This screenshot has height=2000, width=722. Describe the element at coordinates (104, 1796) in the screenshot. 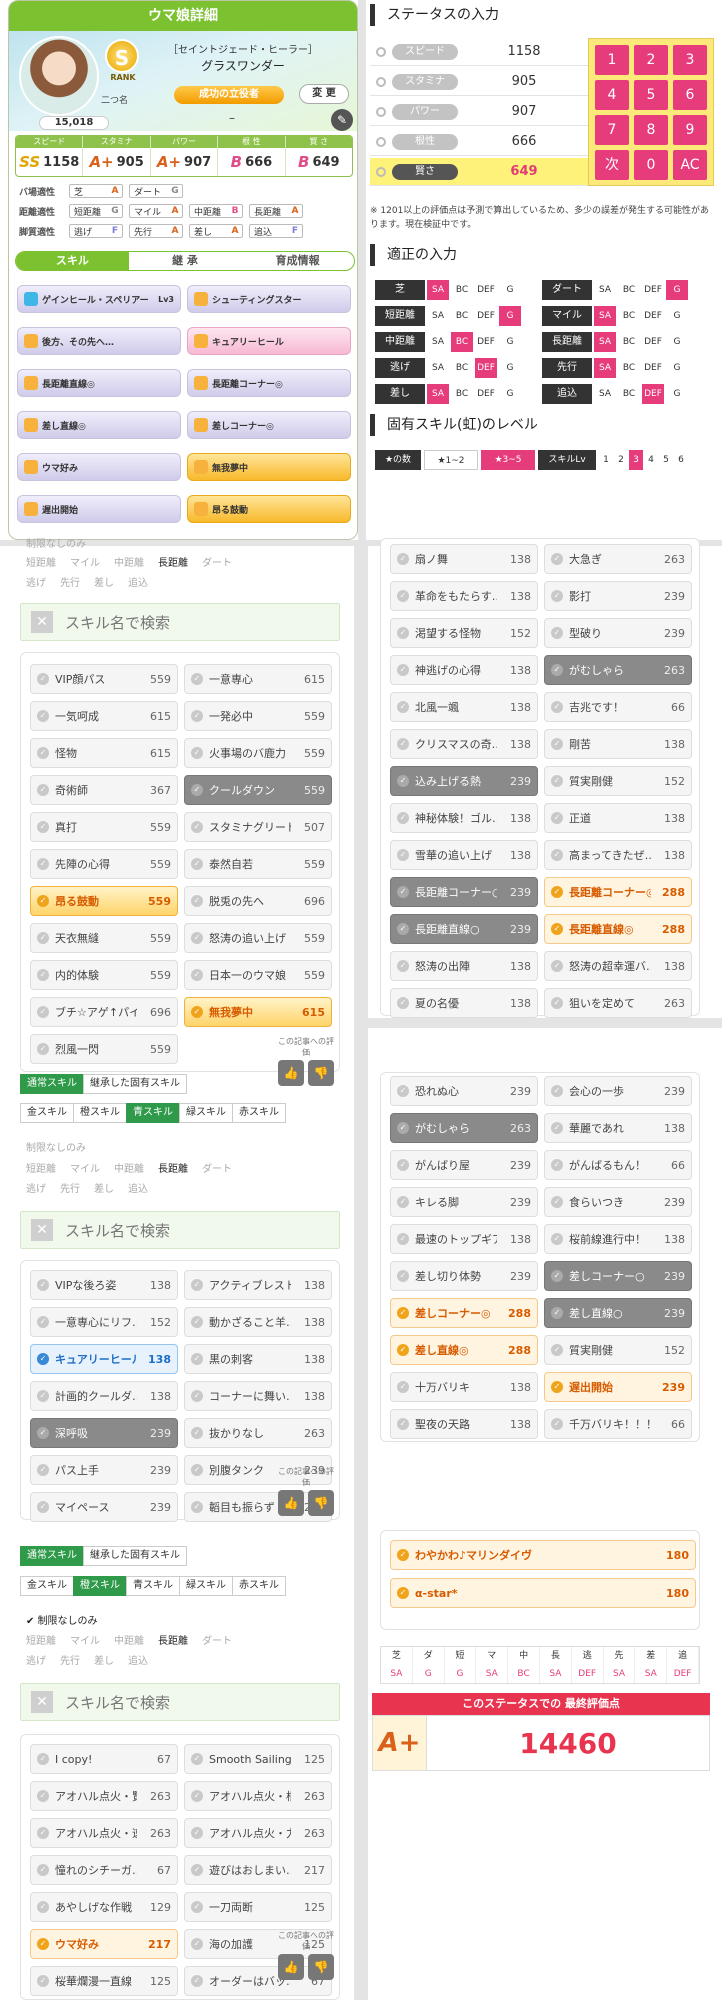

I see `skill-item: ✓ アオハル点火・賢 263` at that location.